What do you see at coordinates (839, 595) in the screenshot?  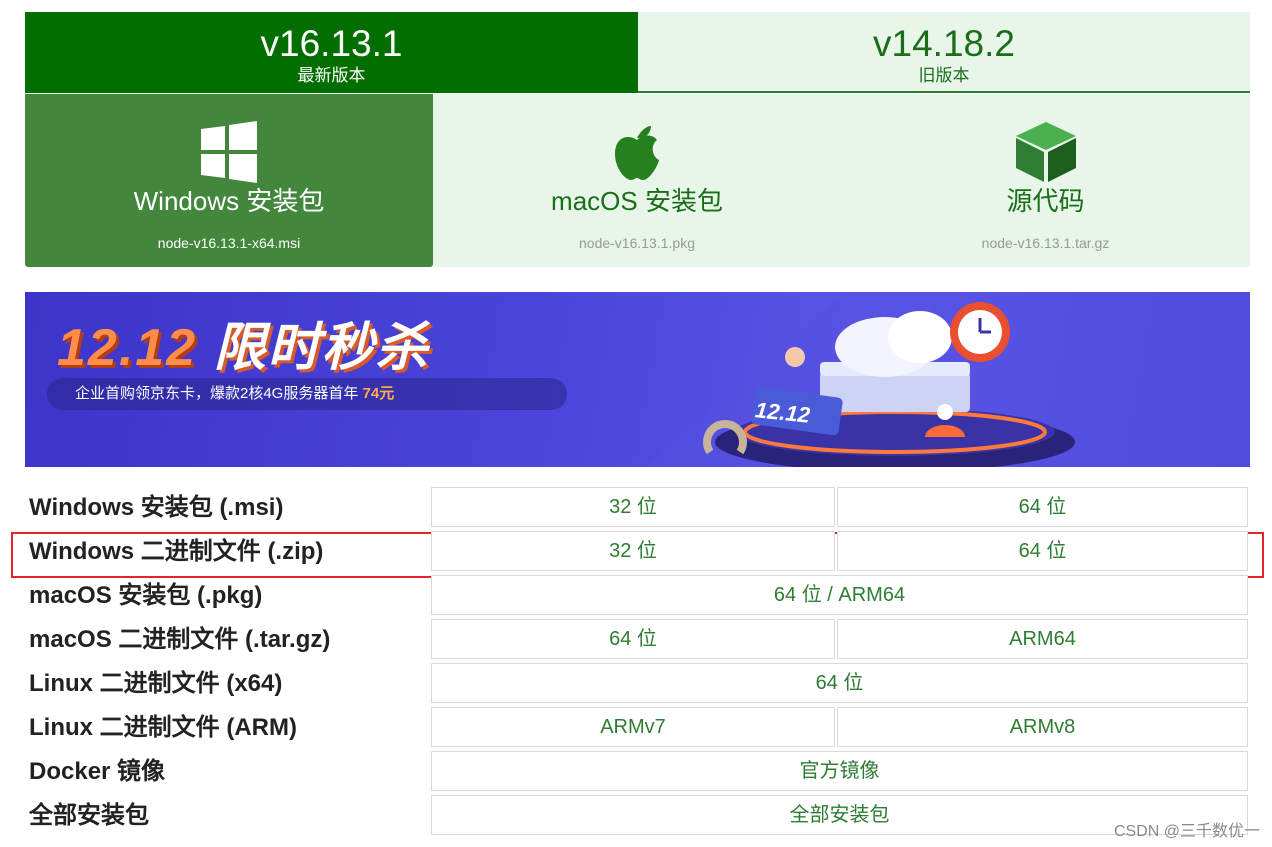 I see `macos-pkg-link: 64 位 / ARM64` at bounding box center [839, 595].